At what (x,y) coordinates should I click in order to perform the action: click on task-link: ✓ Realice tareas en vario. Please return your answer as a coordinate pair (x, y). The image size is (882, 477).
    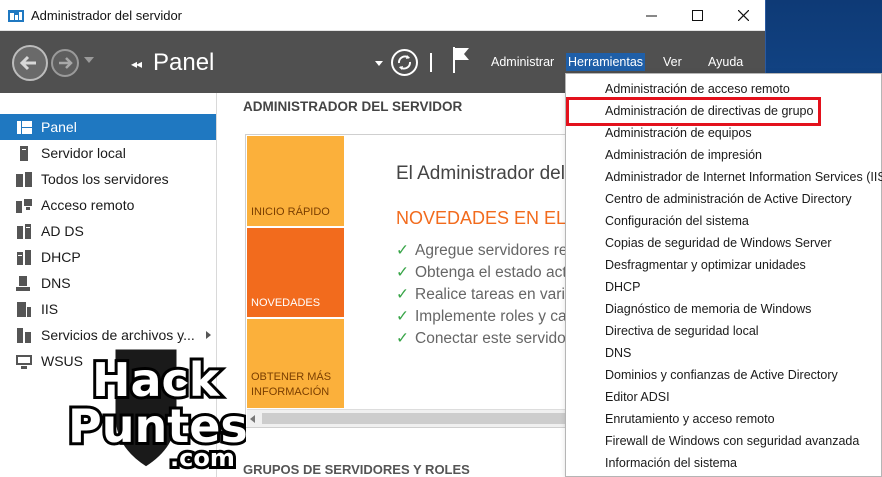
    Looking at the image, I should click on (485, 294).